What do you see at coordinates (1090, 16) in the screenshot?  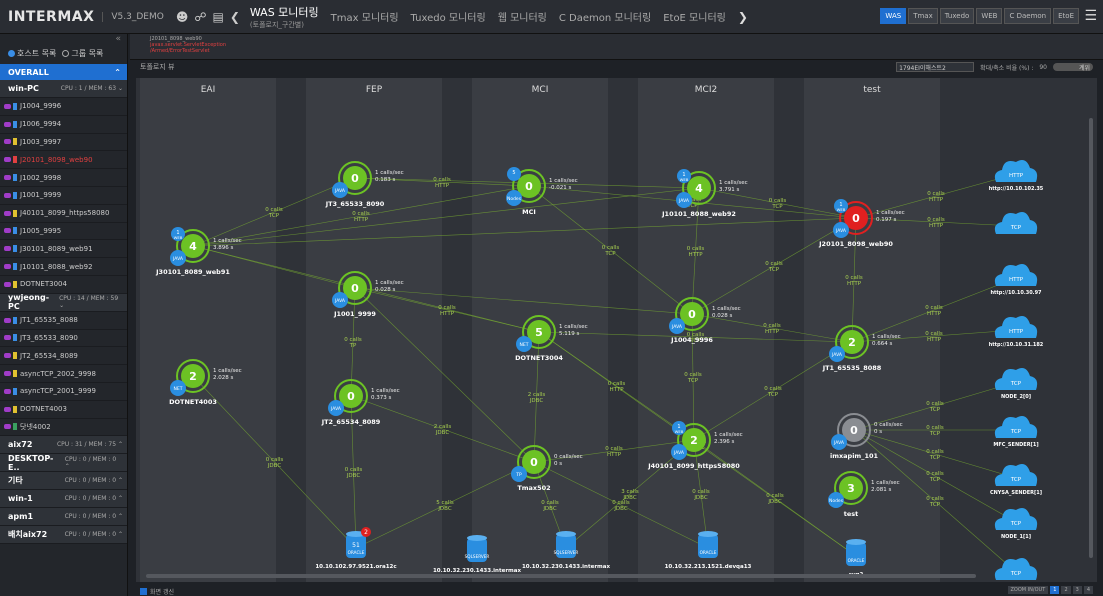 I see `hamburger-icon: ☰` at bounding box center [1090, 16].